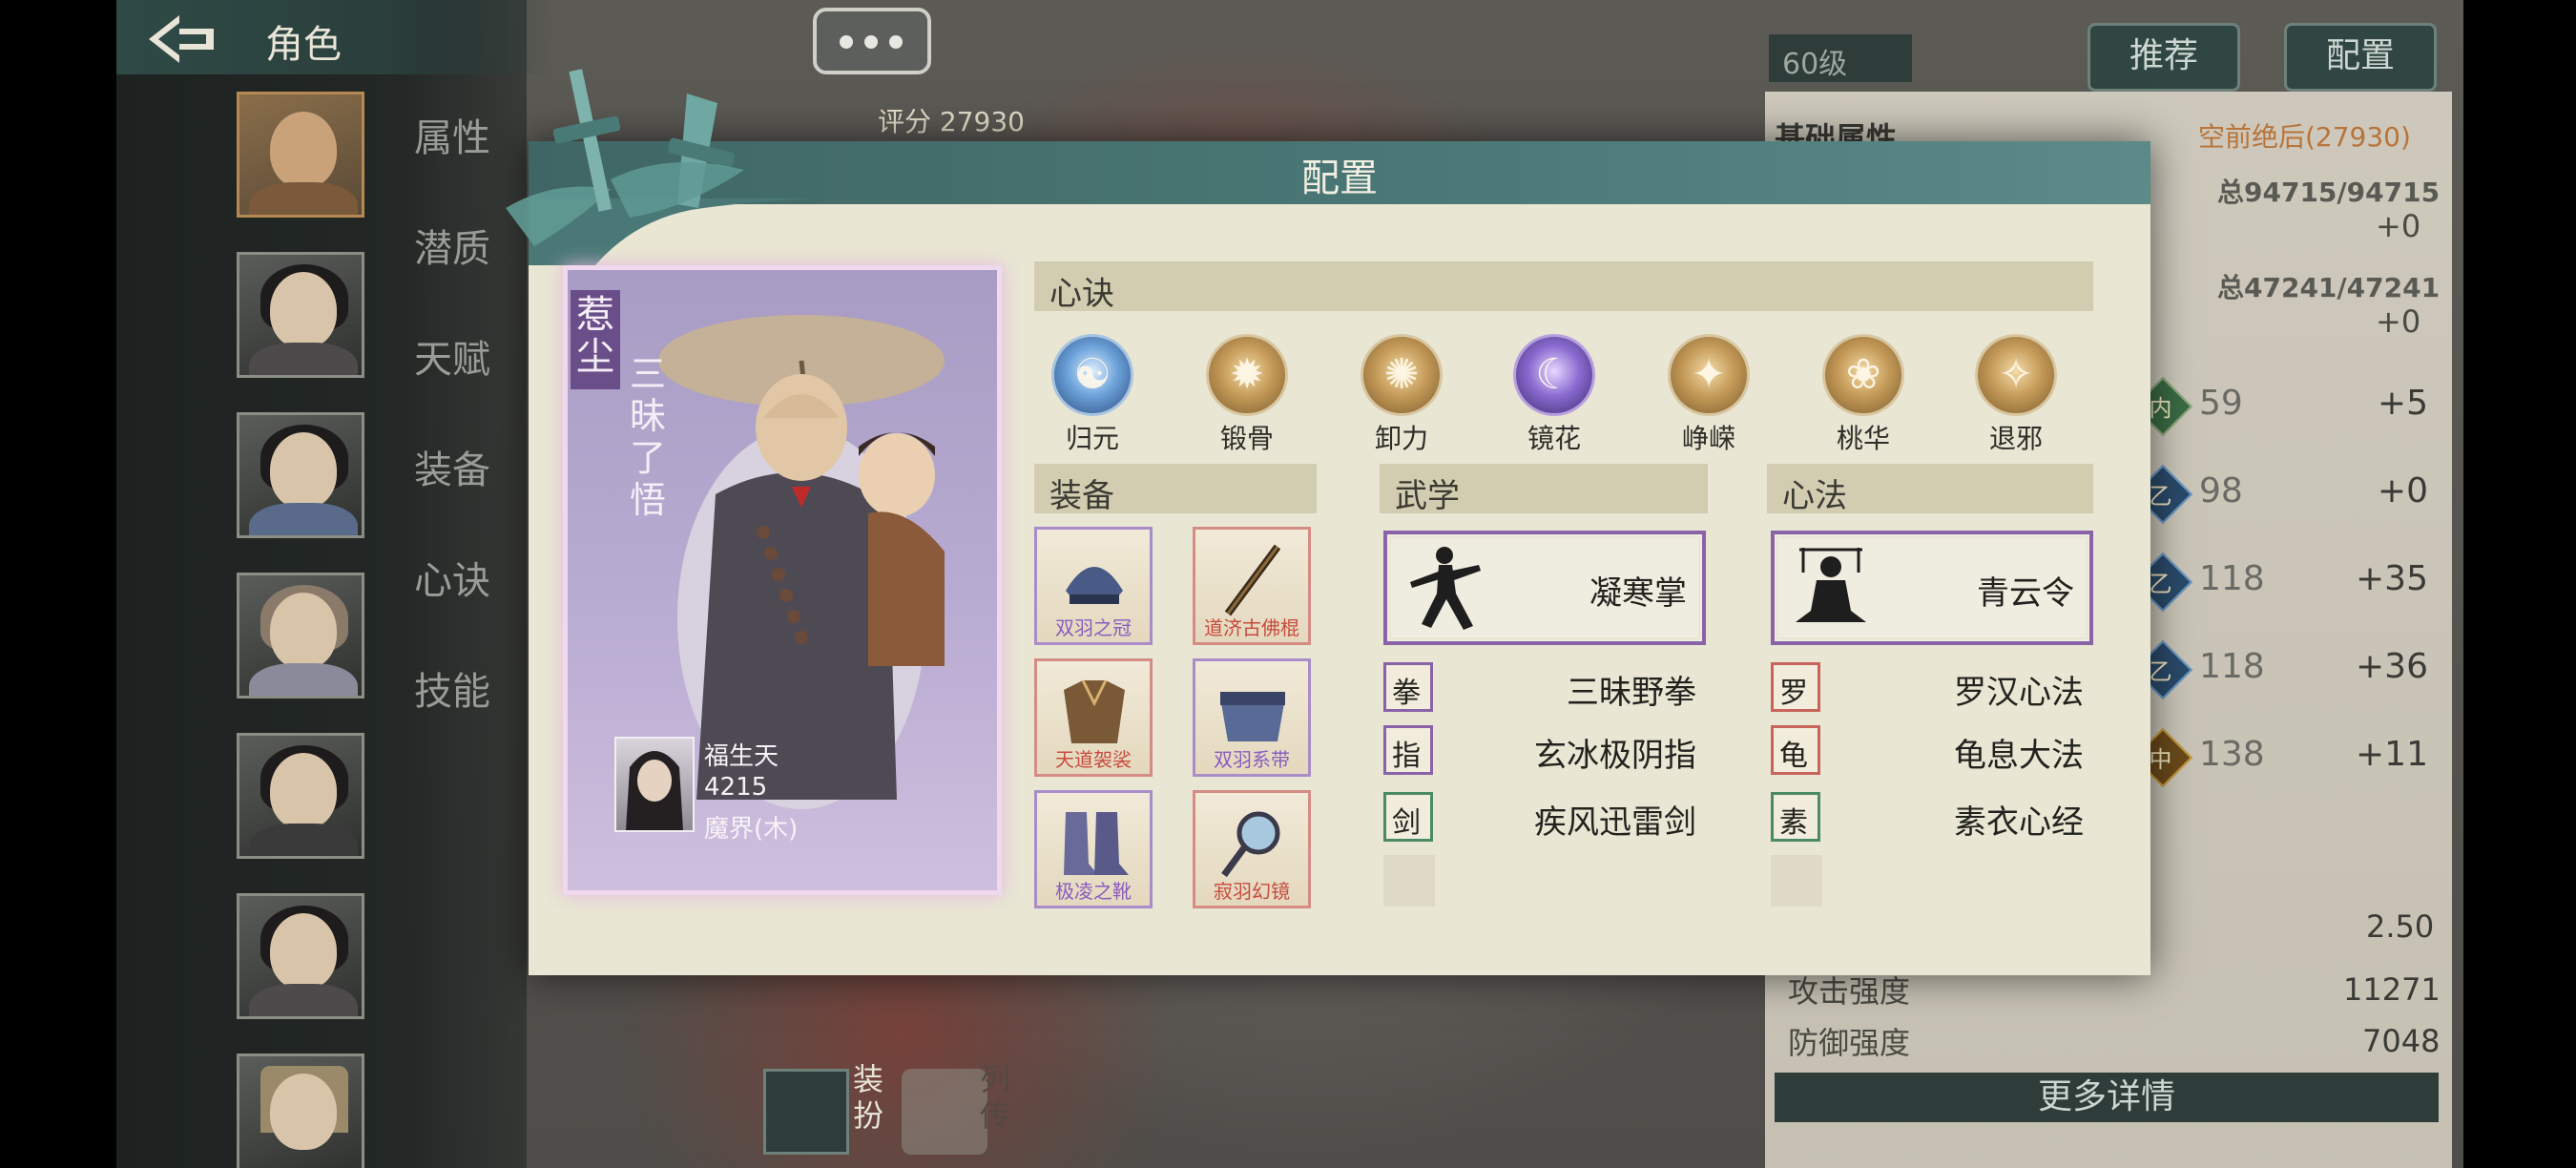 The height and width of the screenshot is (1168, 2576). I want to click on skill-glyph: 罗, so click(1793, 693).